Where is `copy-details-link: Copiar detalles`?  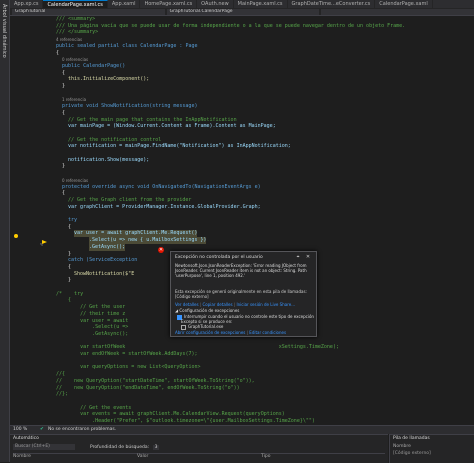
copy-details-link: Copiar detalles is located at coordinates (218, 304).